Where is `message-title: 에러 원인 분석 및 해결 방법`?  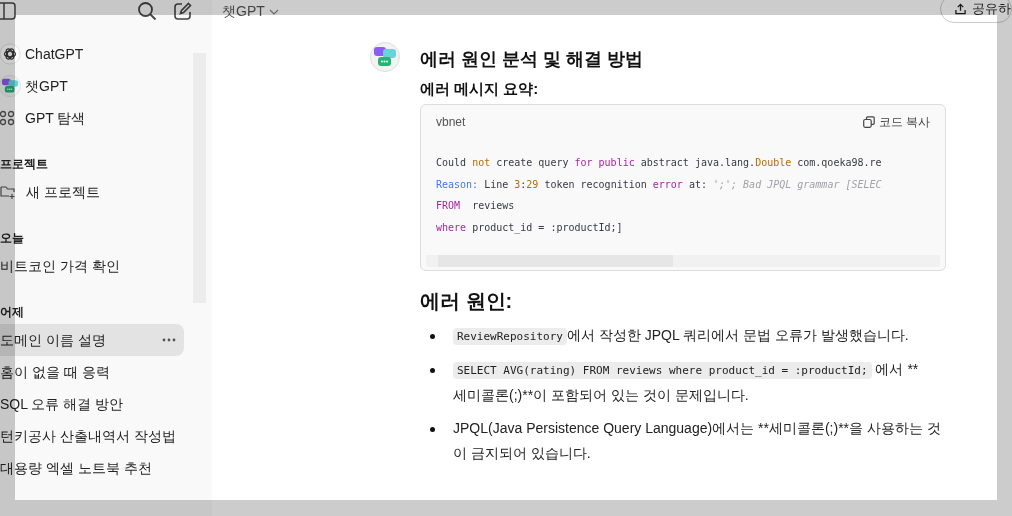 message-title: 에러 원인 분석 및 해결 방법 is located at coordinates (532, 59).